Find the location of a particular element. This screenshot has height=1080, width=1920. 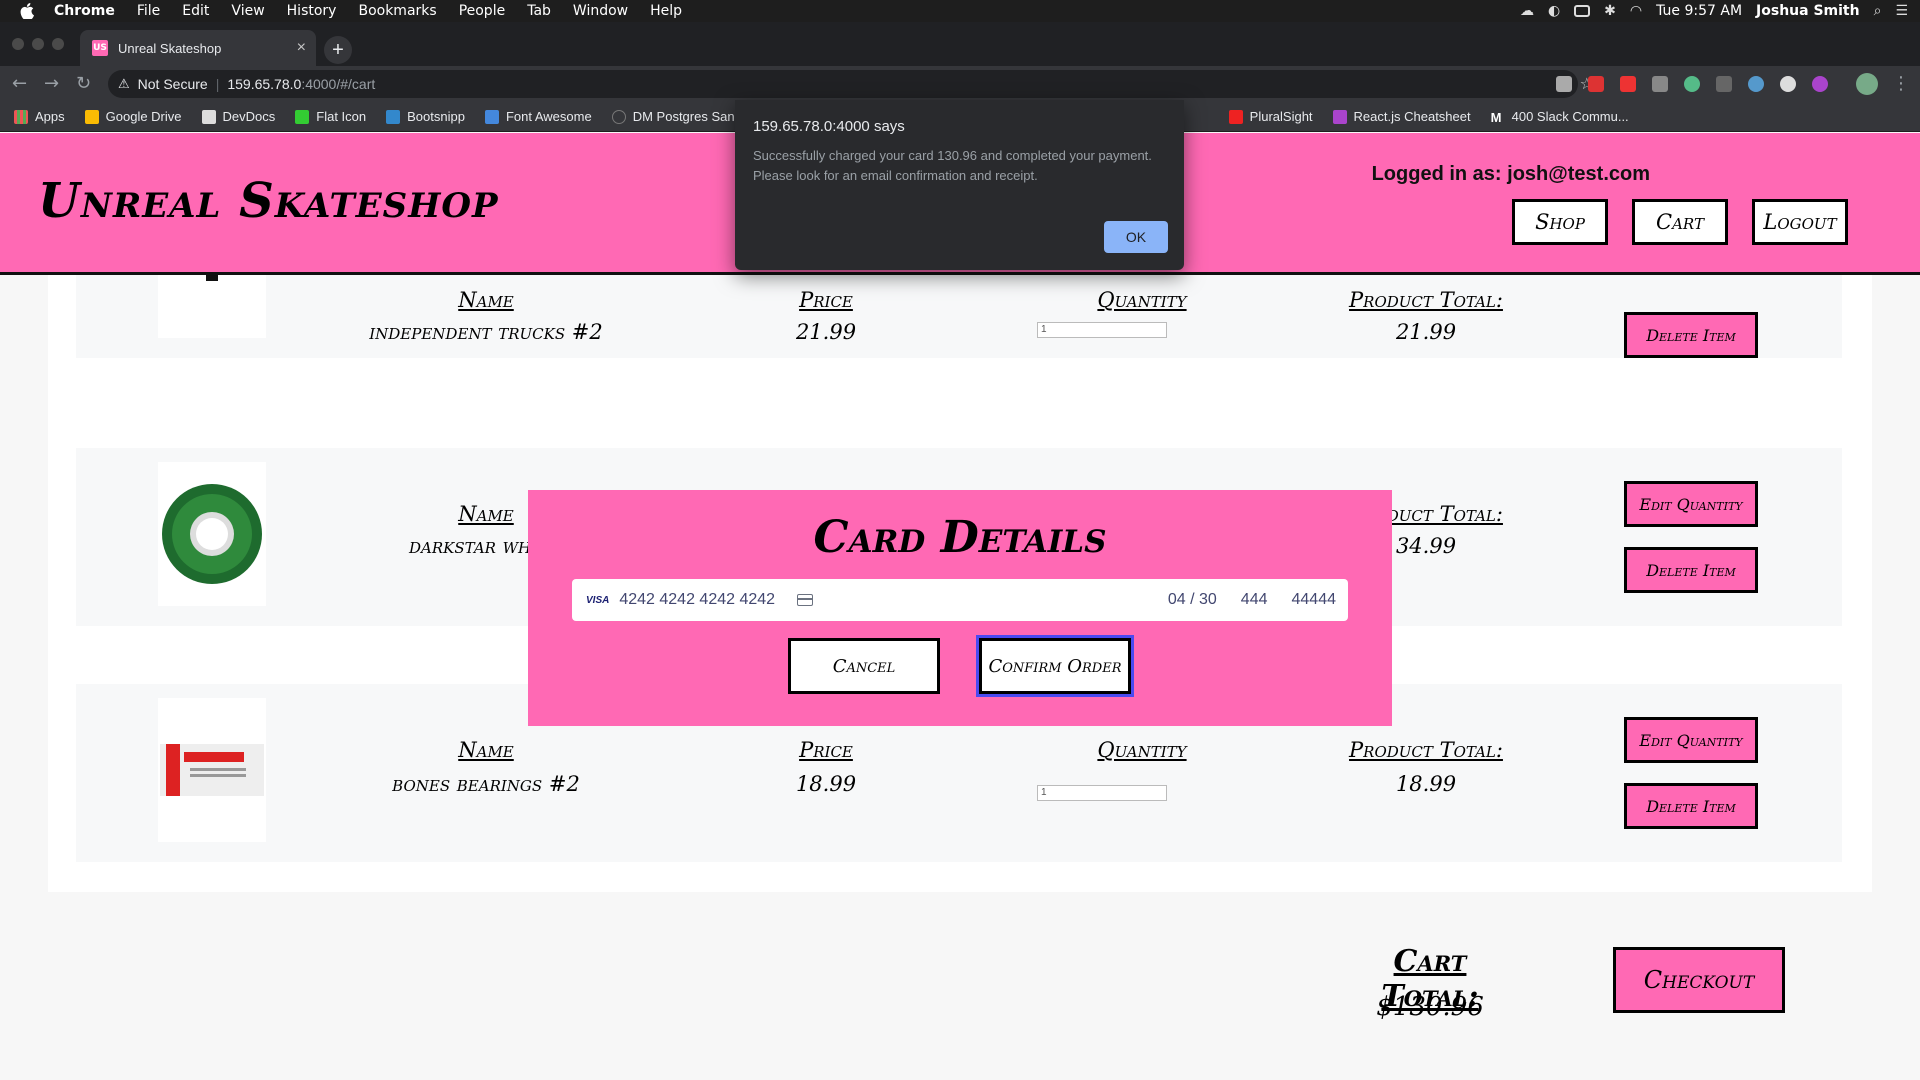

checkout-button: Checkout is located at coordinates (1699, 980).